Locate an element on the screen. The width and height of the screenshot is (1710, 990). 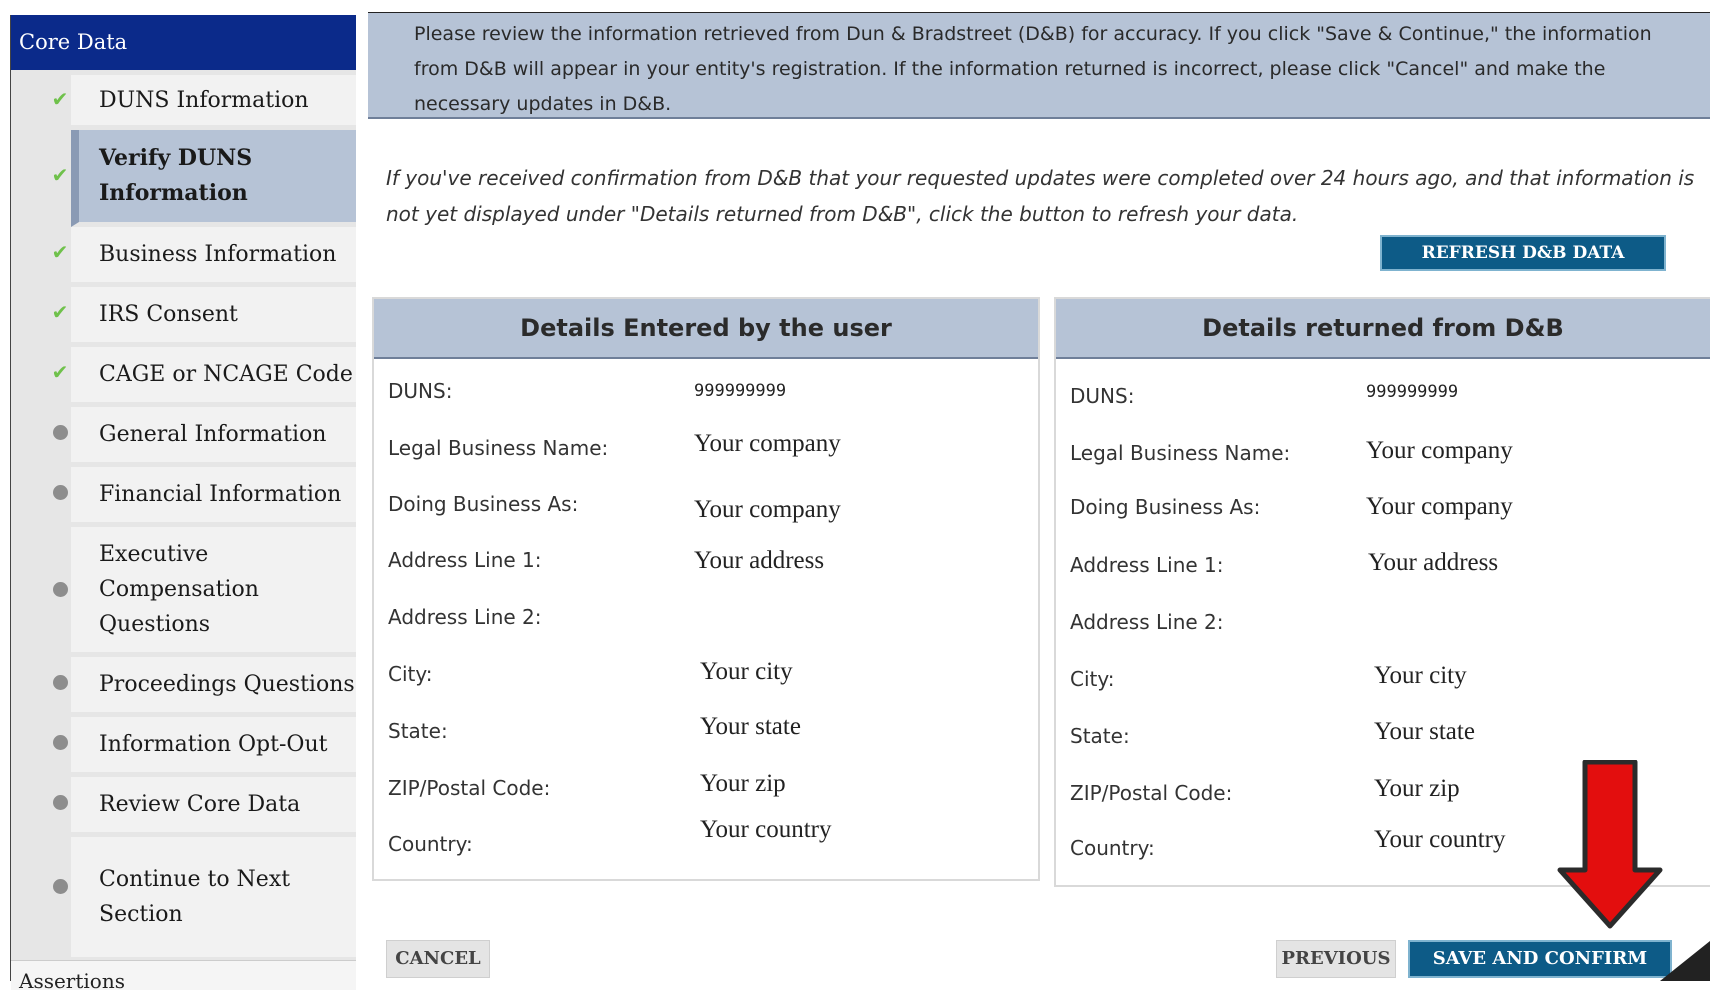
sidebar-header: Core Data is located at coordinates (183, 42).